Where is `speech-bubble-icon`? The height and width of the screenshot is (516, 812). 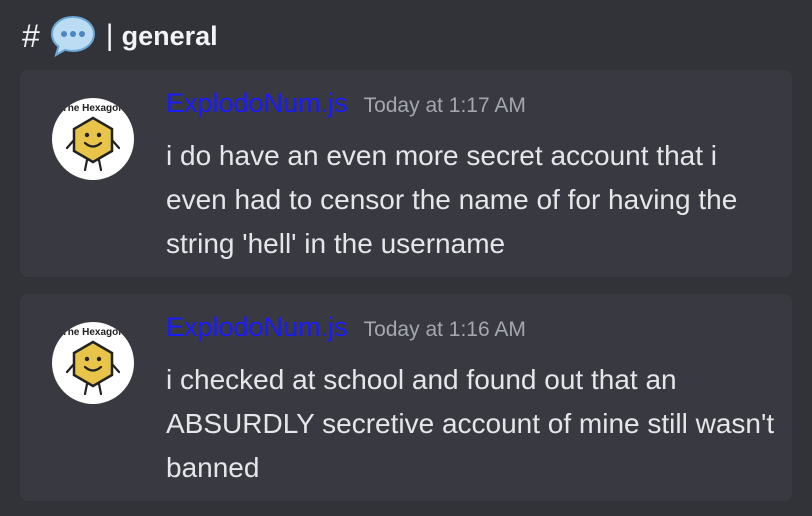
speech-bubble-icon is located at coordinates (73, 36).